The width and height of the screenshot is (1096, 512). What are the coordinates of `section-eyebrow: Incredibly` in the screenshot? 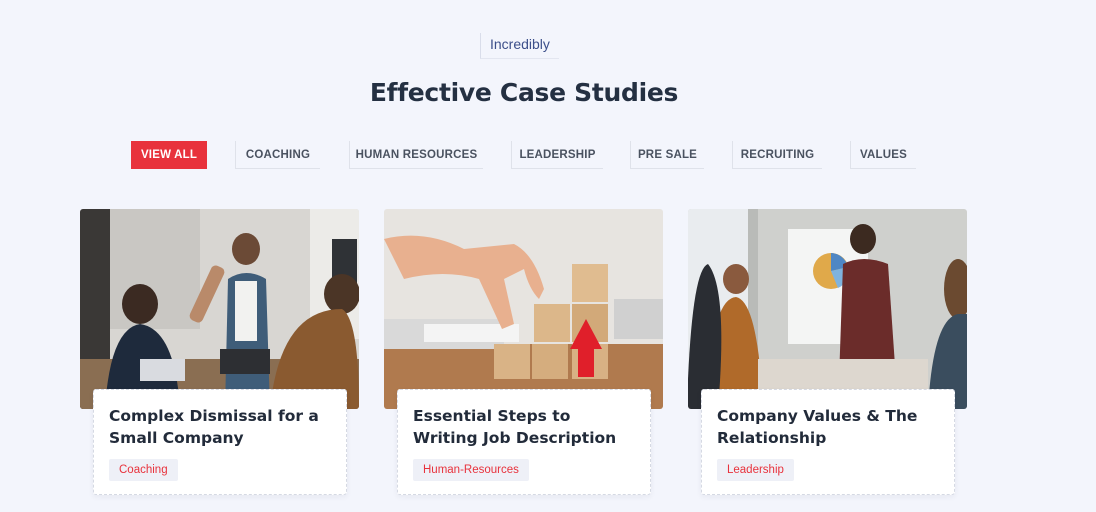 It's located at (519, 46).